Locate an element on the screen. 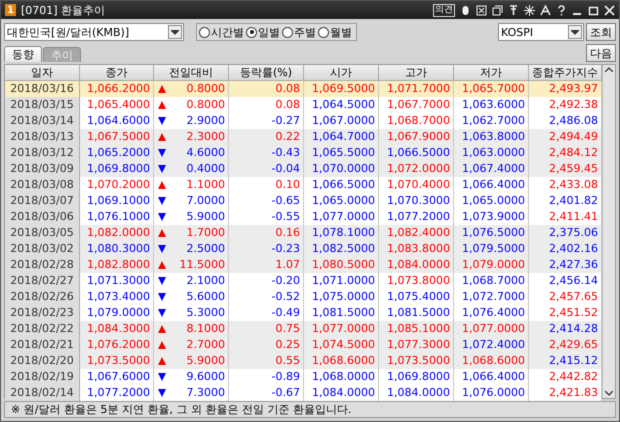  table-row: 2018/02/19 1,067.6000 9.6000 -0.89 1,068.0000 1,069.8000 1,066.4000 2,442.82 is located at coordinates (303, 377).